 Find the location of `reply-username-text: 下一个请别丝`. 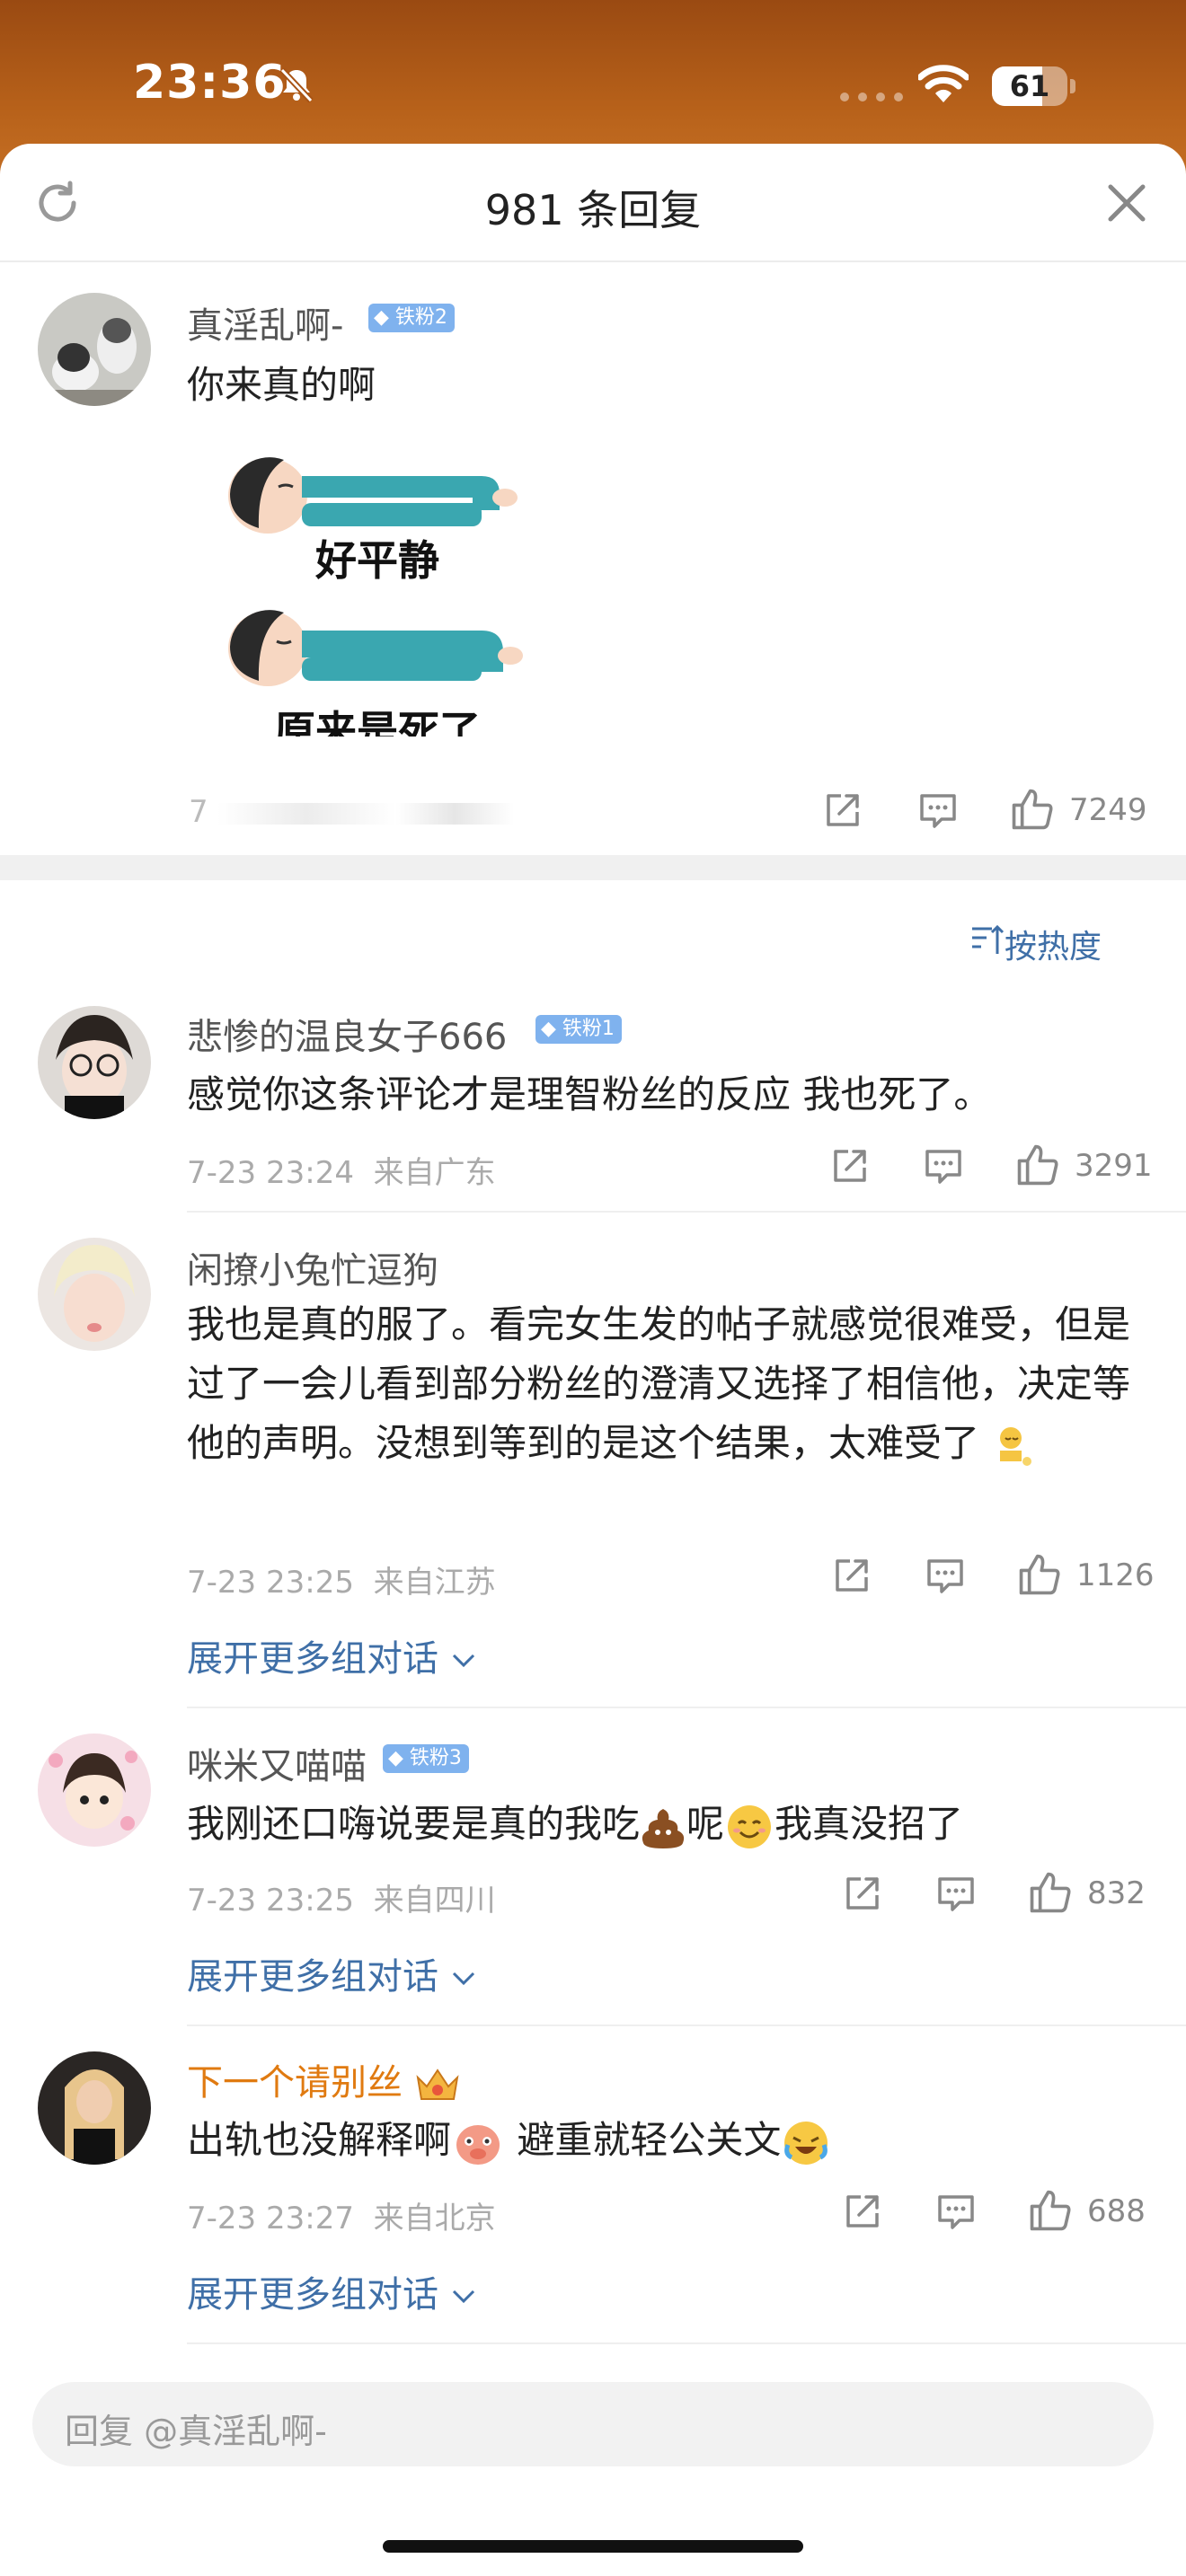

reply-username-text: 下一个请别丝 is located at coordinates (295, 2083).